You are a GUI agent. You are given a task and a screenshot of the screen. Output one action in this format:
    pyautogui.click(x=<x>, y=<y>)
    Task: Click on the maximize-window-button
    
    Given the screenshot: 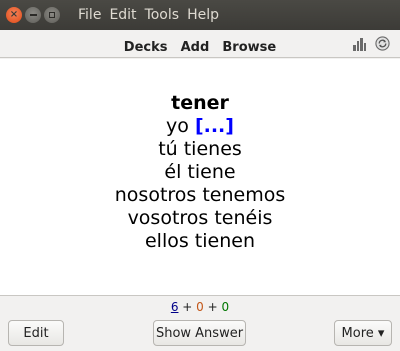 What is the action you would take?
    pyautogui.click(x=52, y=15)
    